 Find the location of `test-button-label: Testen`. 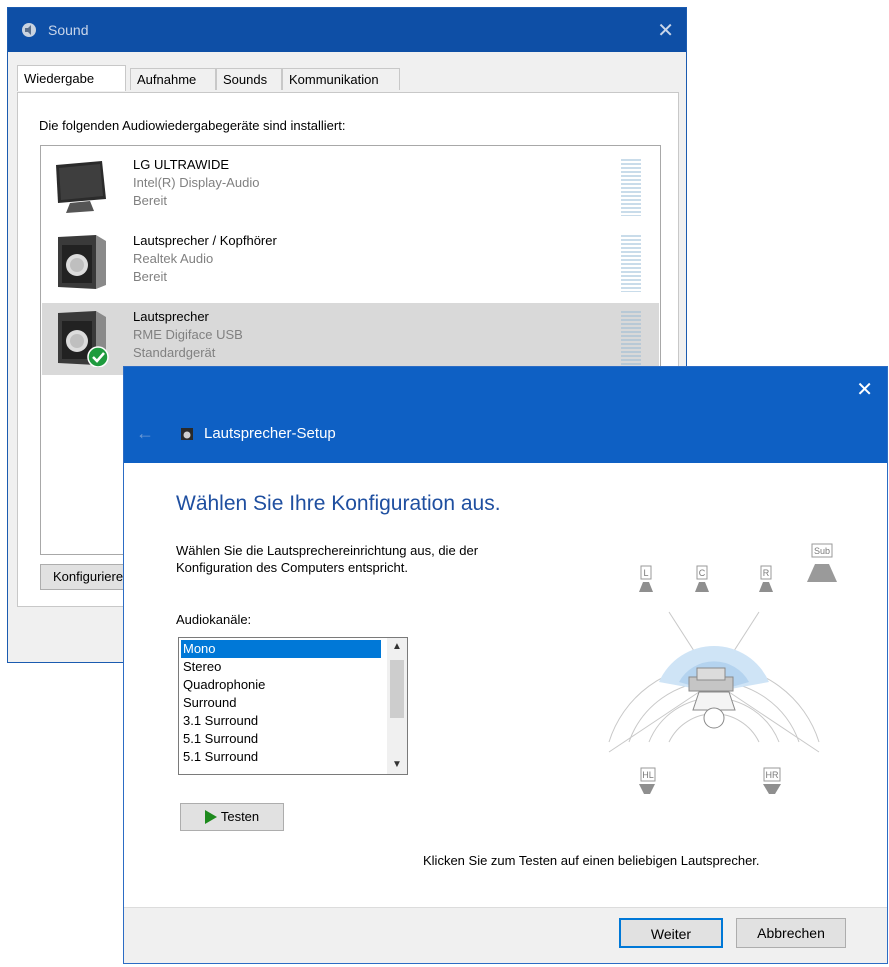

test-button-label: Testen is located at coordinates (240, 816).